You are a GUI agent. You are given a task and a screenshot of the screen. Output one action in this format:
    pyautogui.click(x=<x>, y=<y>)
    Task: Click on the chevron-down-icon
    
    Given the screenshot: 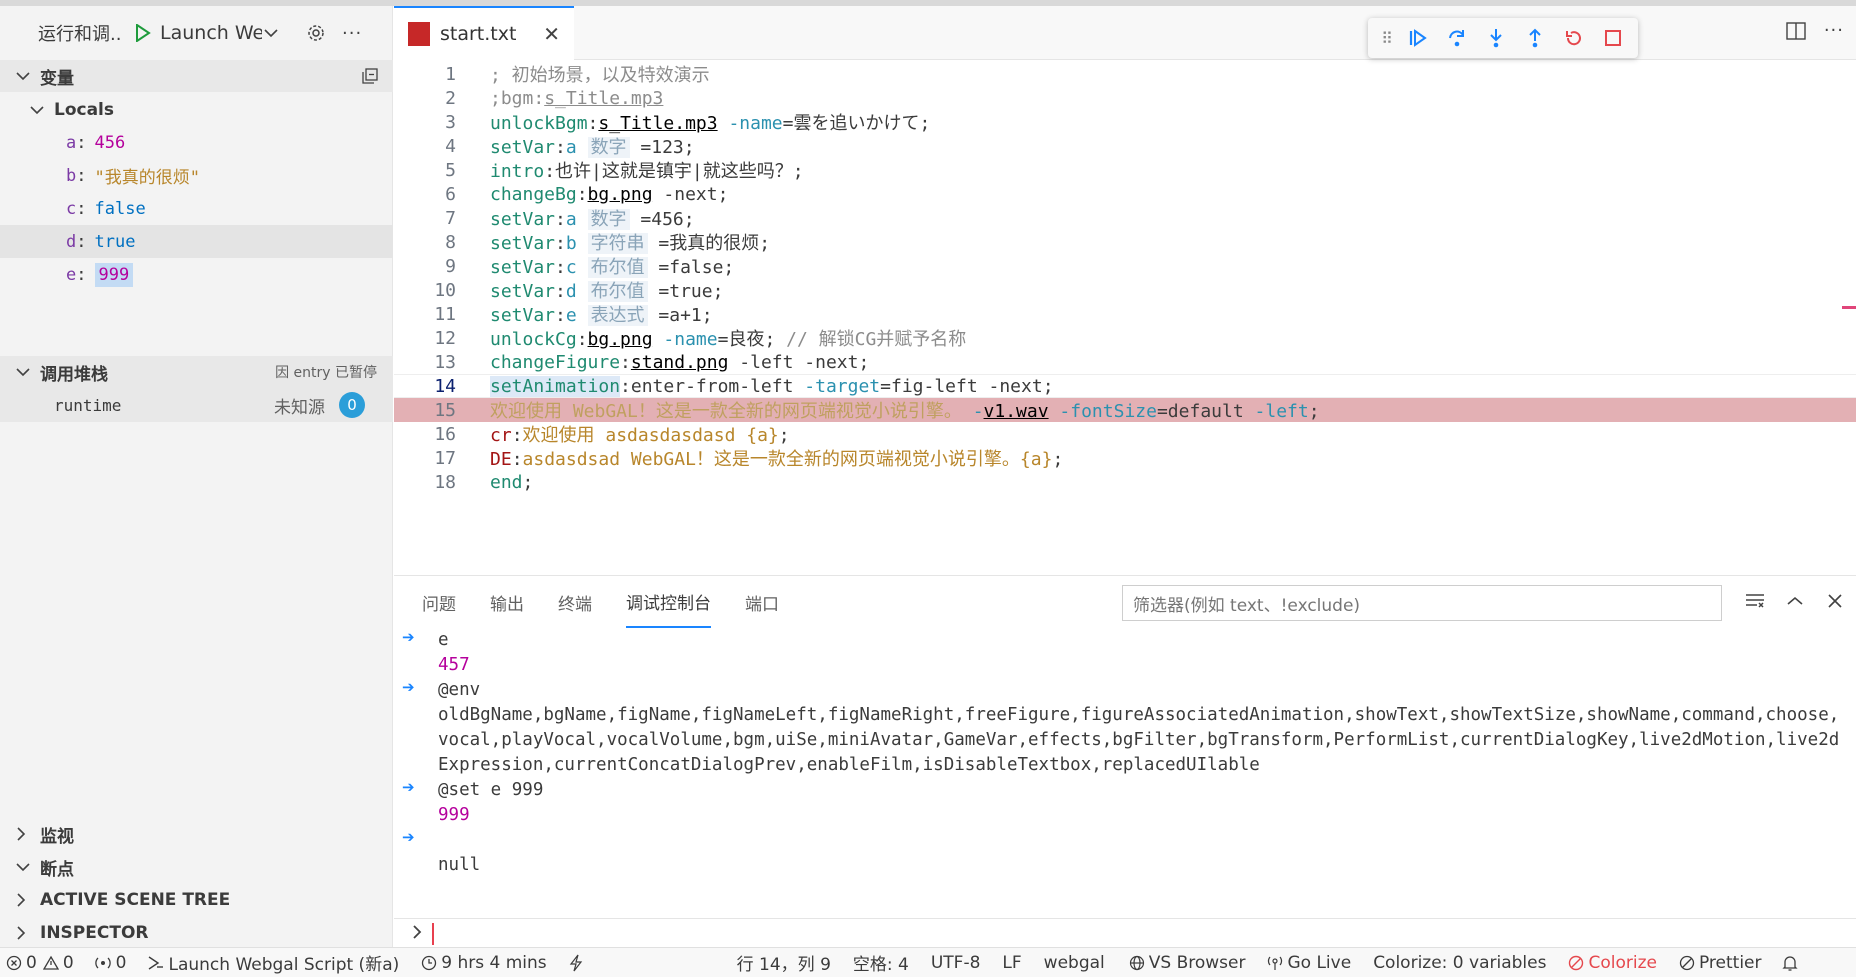 What is the action you would take?
    pyautogui.click(x=271, y=33)
    